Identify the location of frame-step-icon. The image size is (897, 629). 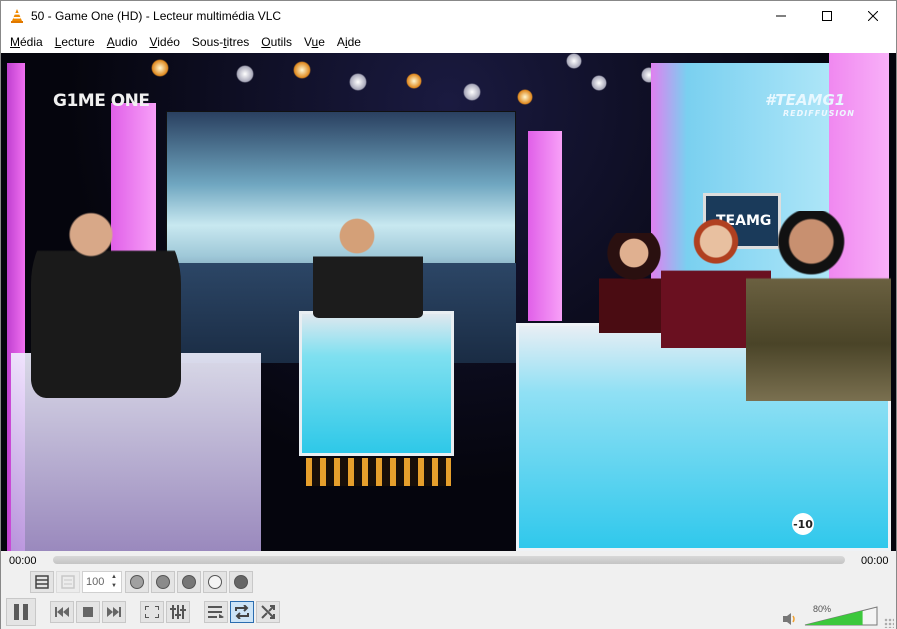
(215, 582).